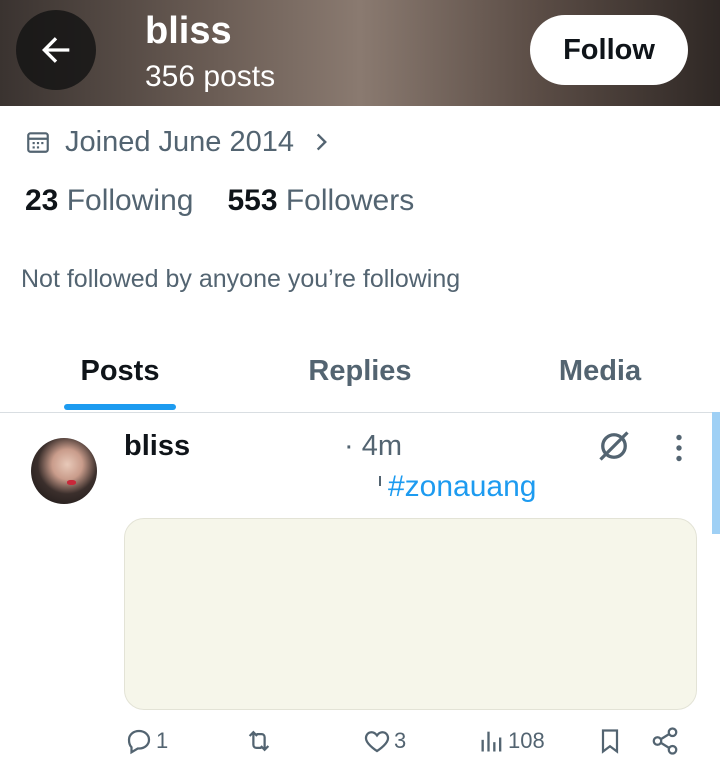  I want to click on share-icon, so click(665, 741).